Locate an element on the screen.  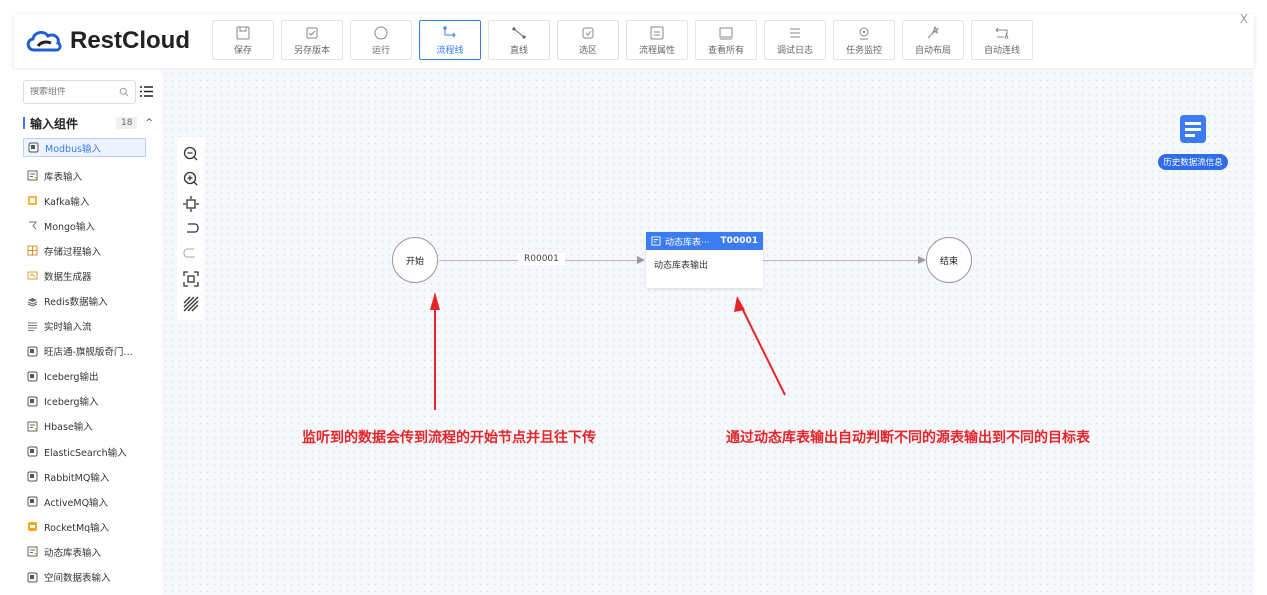
search-icon is located at coordinates (124, 92).